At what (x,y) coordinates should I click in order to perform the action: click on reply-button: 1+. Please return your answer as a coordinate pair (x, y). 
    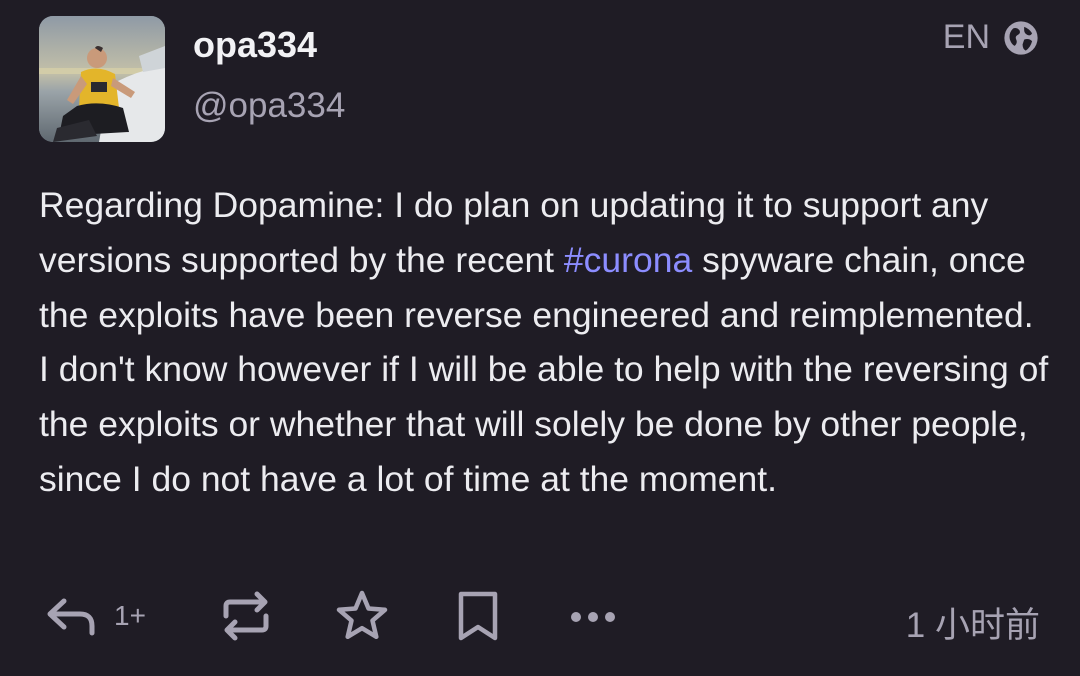
    Looking at the image, I should click on (95, 616).